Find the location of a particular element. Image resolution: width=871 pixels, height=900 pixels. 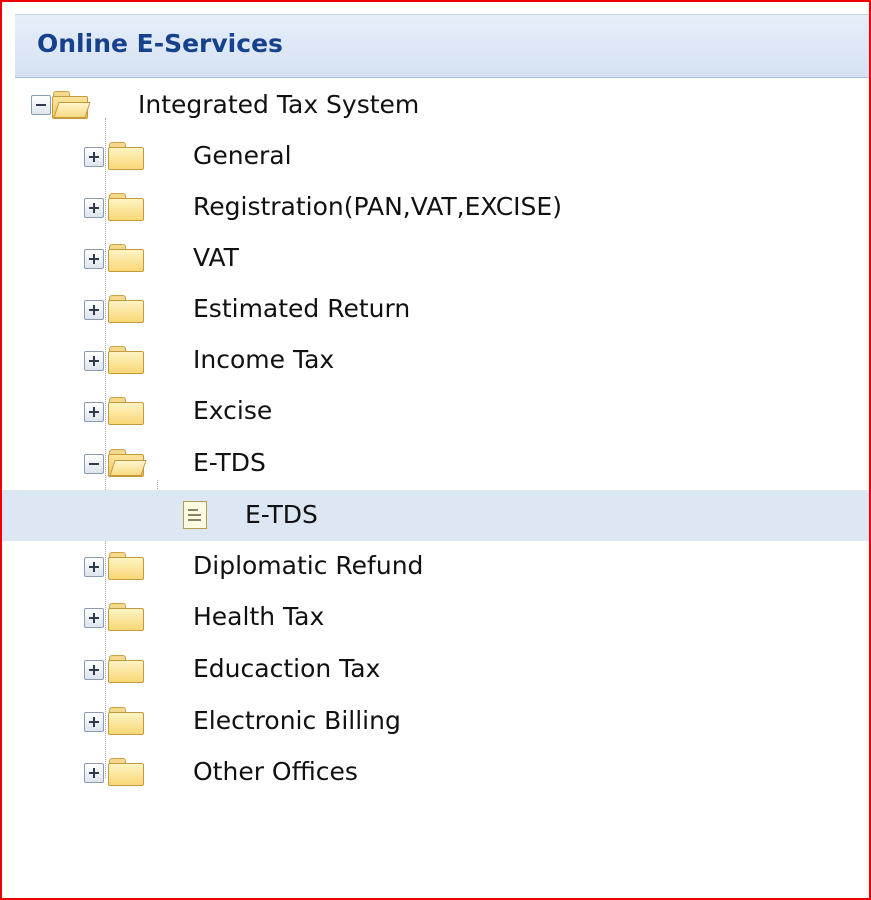

tree-node-health-tax: Health Tax is located at coordinates (435, 617).